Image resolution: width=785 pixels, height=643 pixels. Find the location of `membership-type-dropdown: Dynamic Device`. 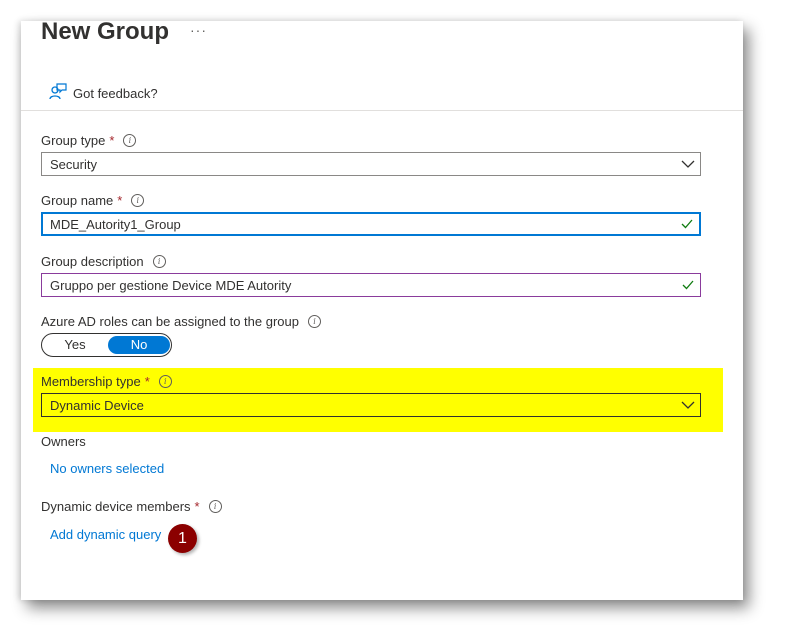

membership-type-dropdown: Dynamic Device is located at coordinates (371, 405).